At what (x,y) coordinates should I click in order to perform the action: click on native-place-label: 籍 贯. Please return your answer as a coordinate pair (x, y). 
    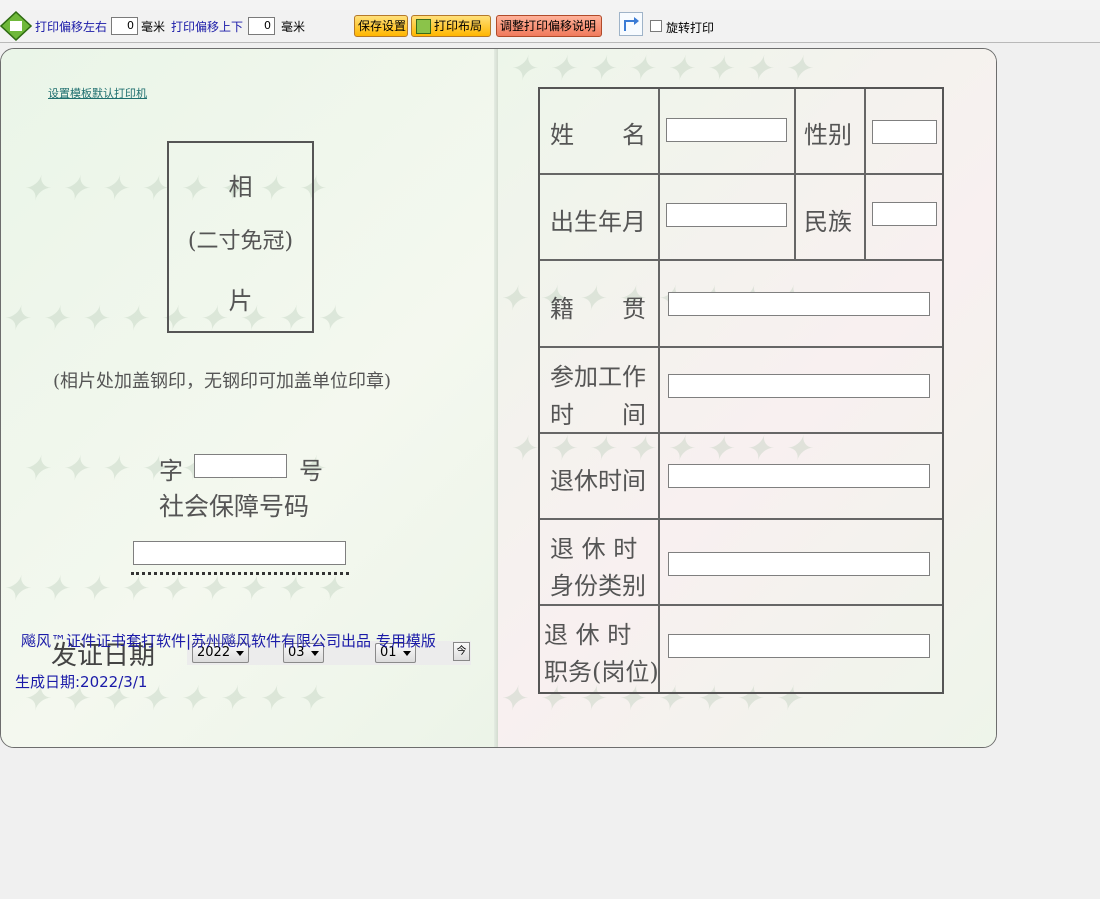
    Looking at the image, I should click on (598, 309).